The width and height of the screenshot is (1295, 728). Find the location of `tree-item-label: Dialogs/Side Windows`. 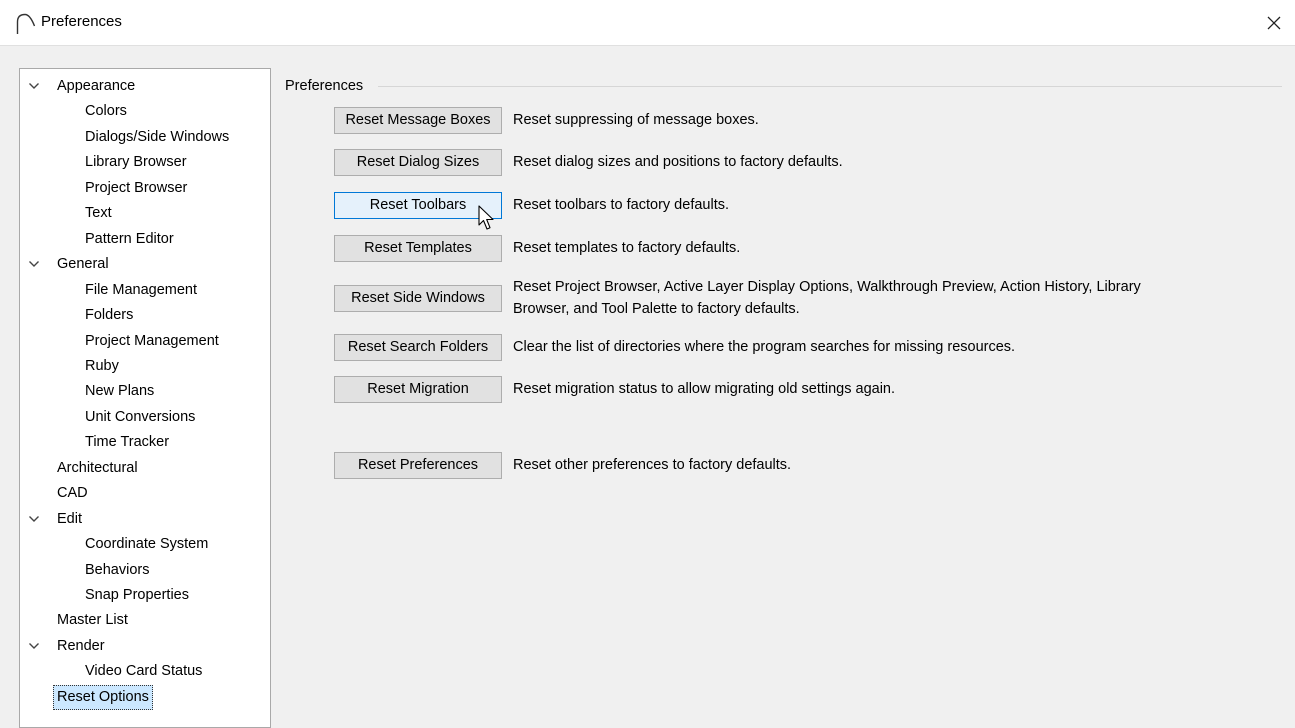

tree-item-label: Dialogs/Side Windows is located at coordinates (157, 136).